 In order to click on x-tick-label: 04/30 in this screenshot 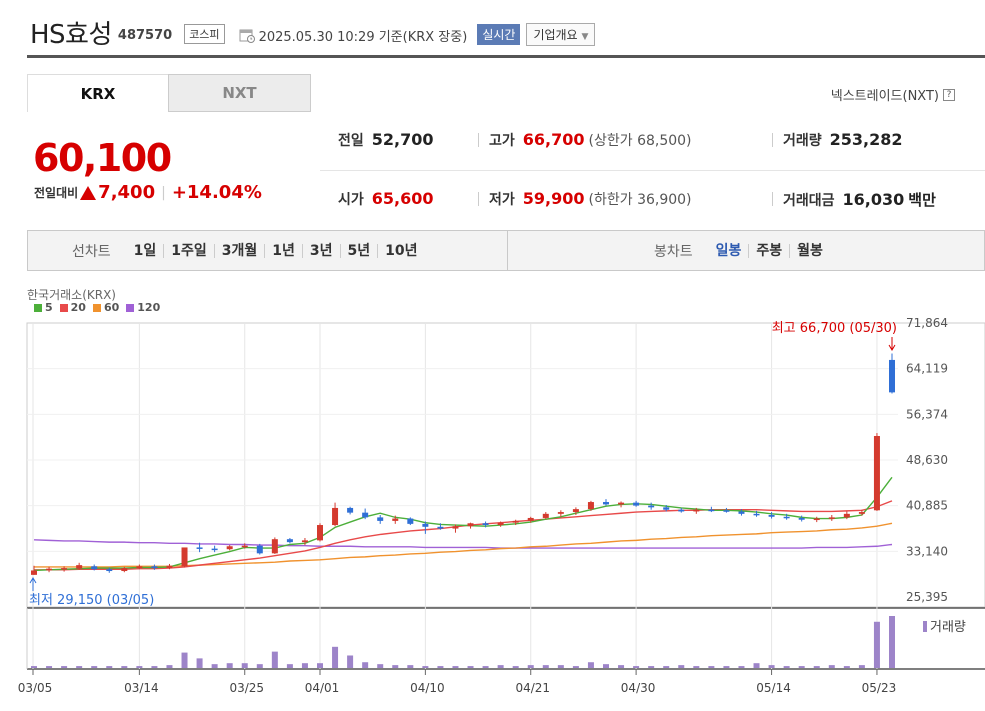, I will do `click(638, 688)`.